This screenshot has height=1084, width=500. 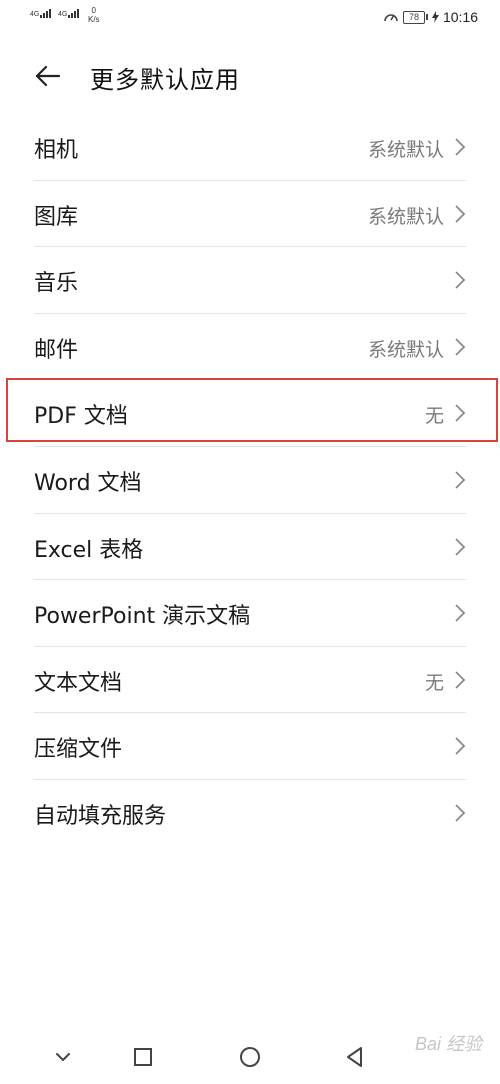 What do you see at coordinates (56, 150) in the screenshot?
I see `list-item-label: 相机` at bounding box center [56, 150].